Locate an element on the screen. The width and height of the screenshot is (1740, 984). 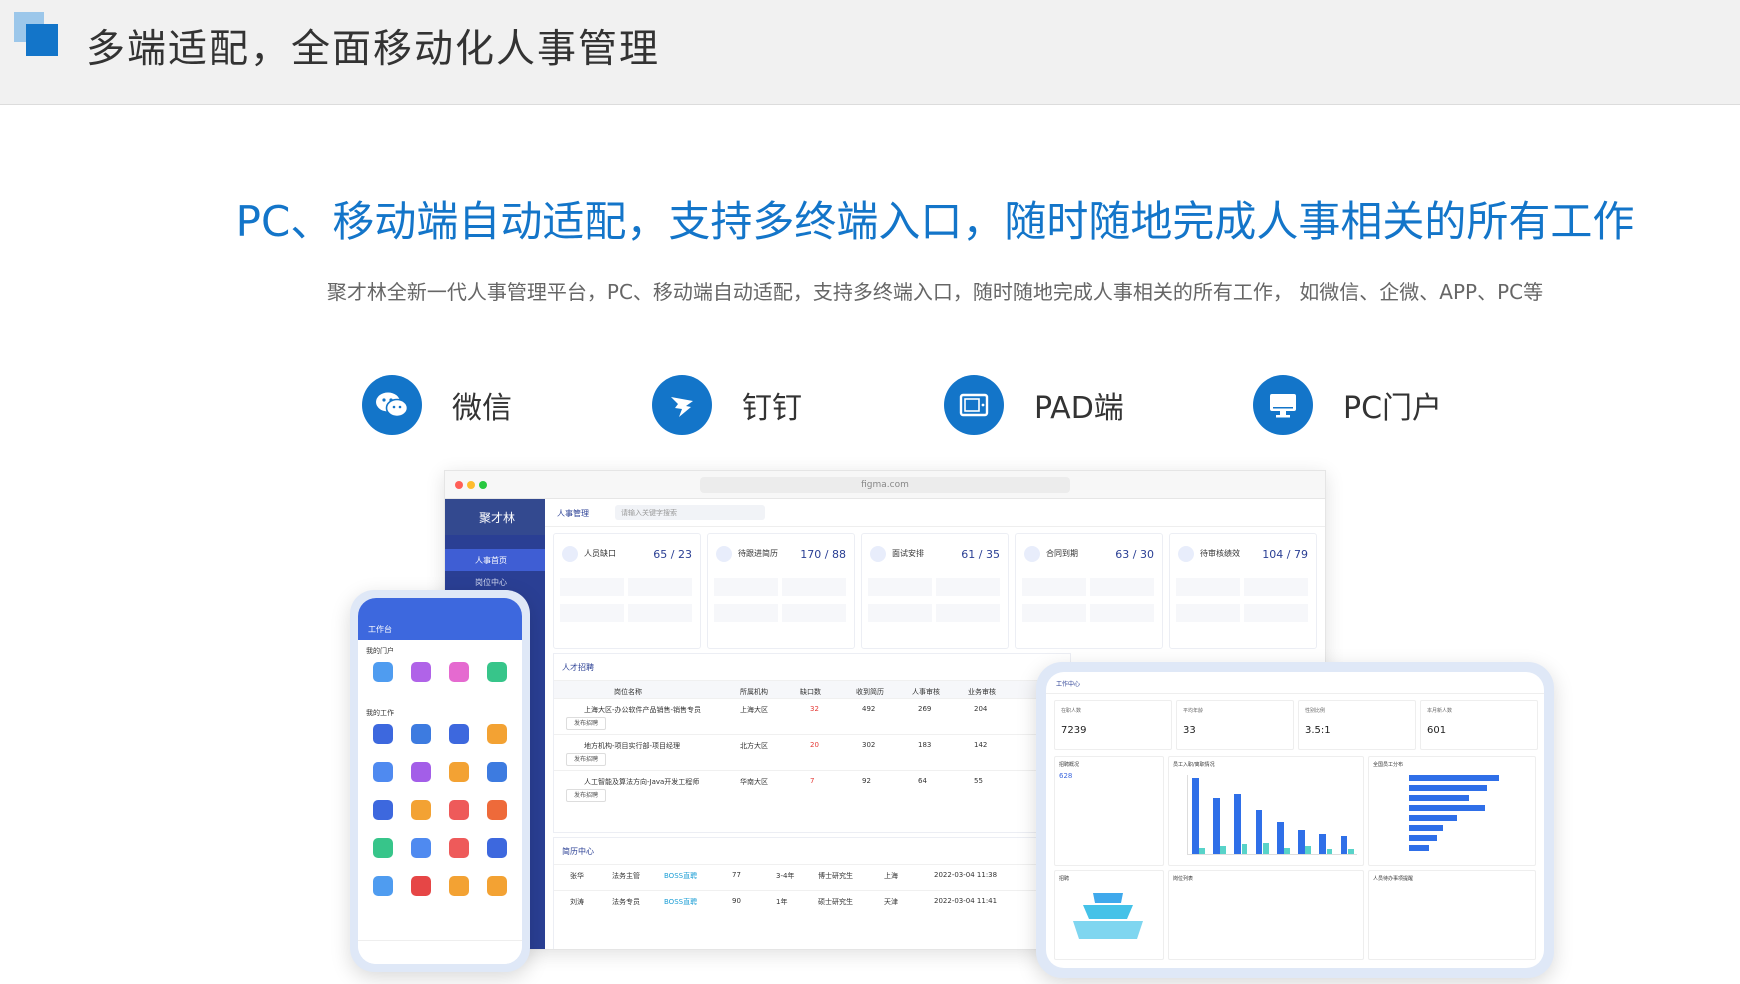
dingtalk-icon is located at coordinates (682, 405).